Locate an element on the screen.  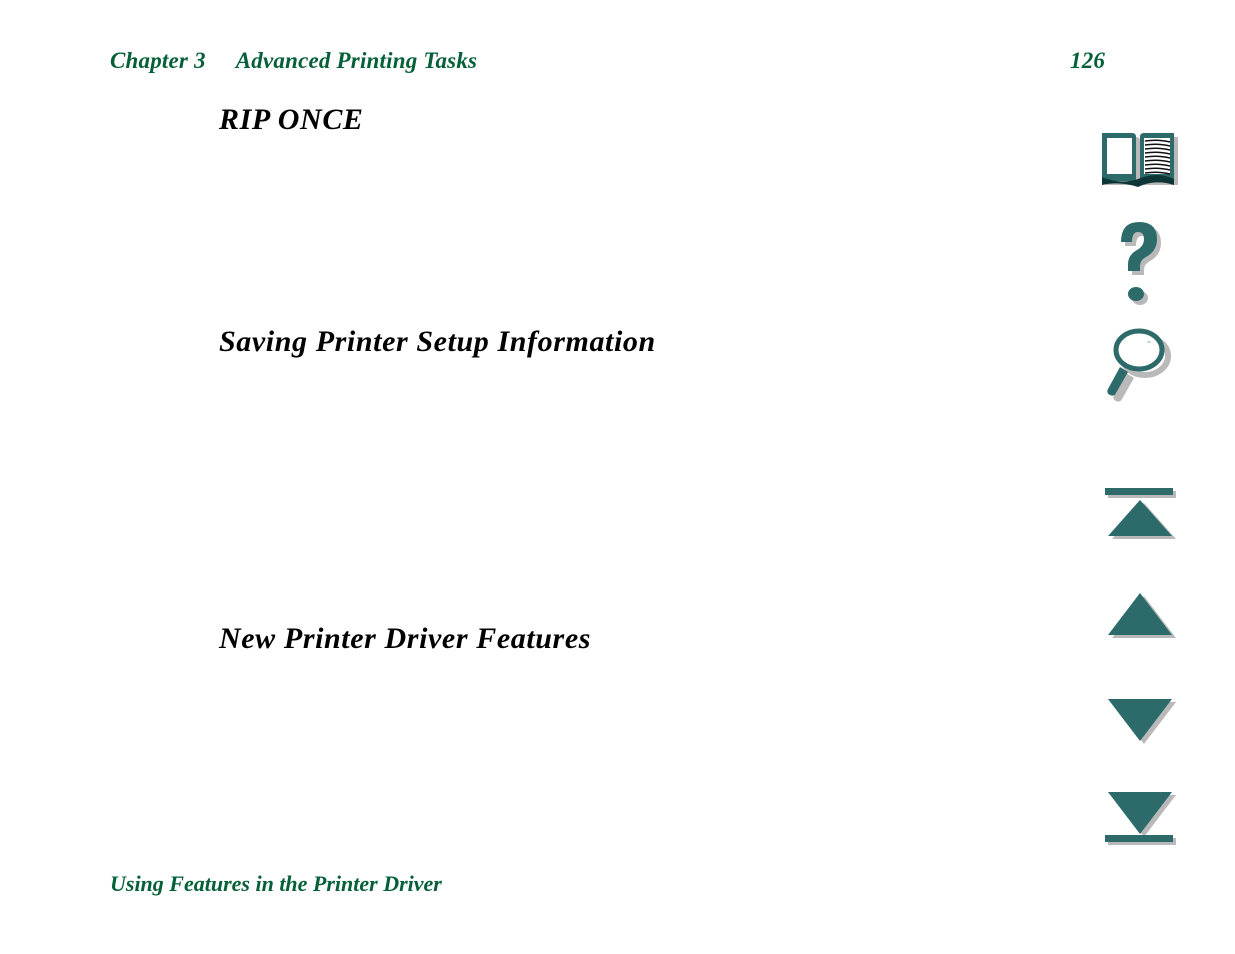
previous-page-button is located at coordinates (1140, 620).